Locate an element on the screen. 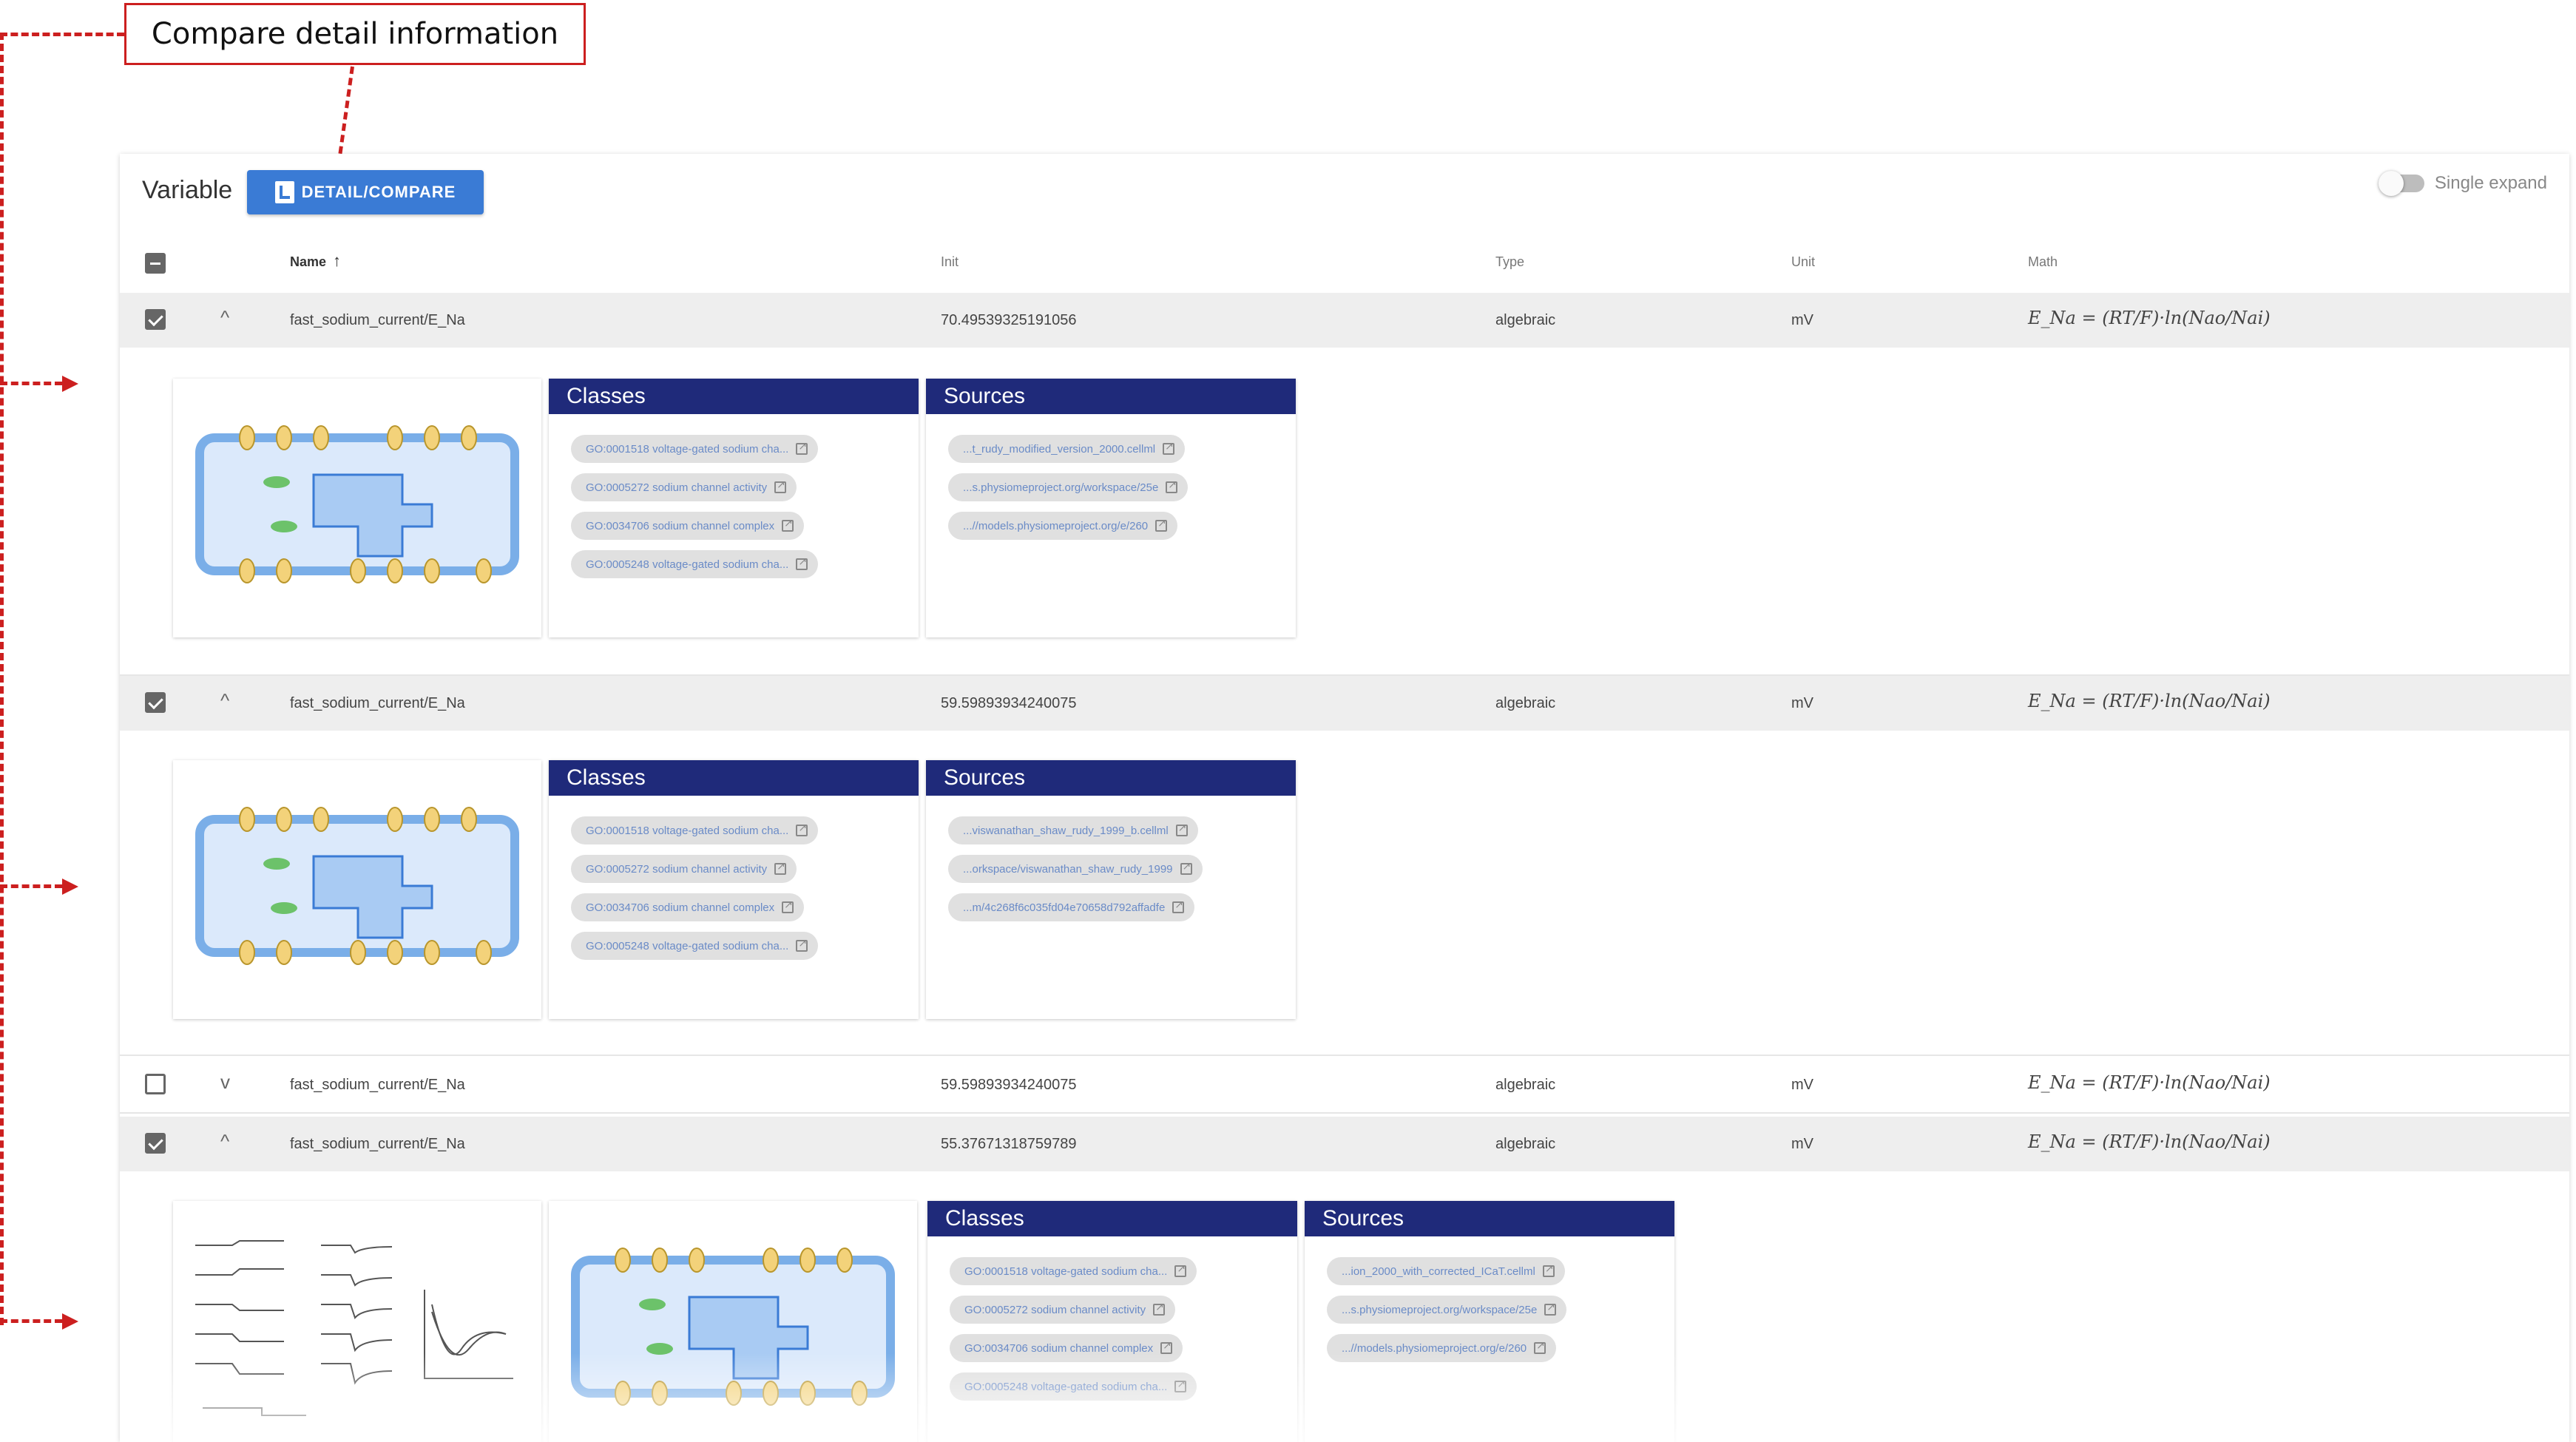 This screenshot has width=2576, height=1442. column-header-init: Init is located at coordinates (950, 262).